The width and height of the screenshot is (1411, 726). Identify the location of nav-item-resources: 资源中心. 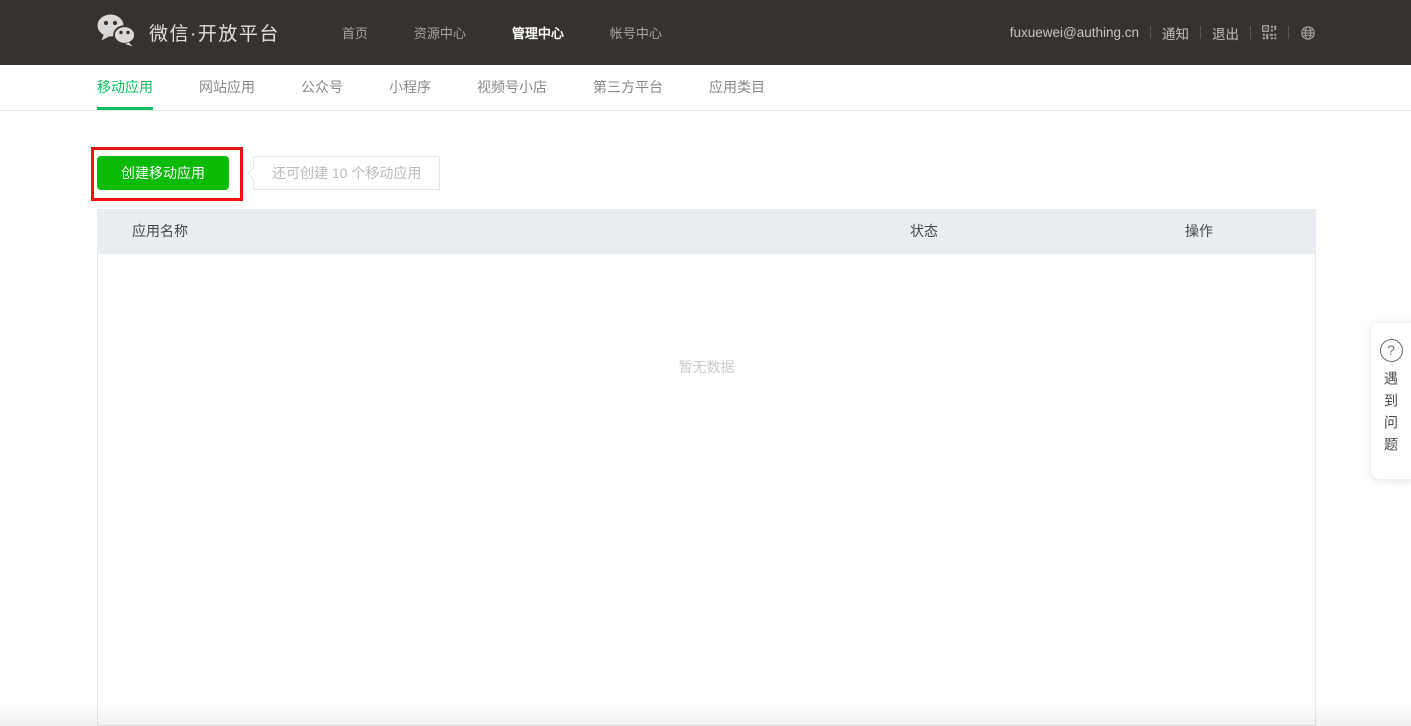
(440, 32).